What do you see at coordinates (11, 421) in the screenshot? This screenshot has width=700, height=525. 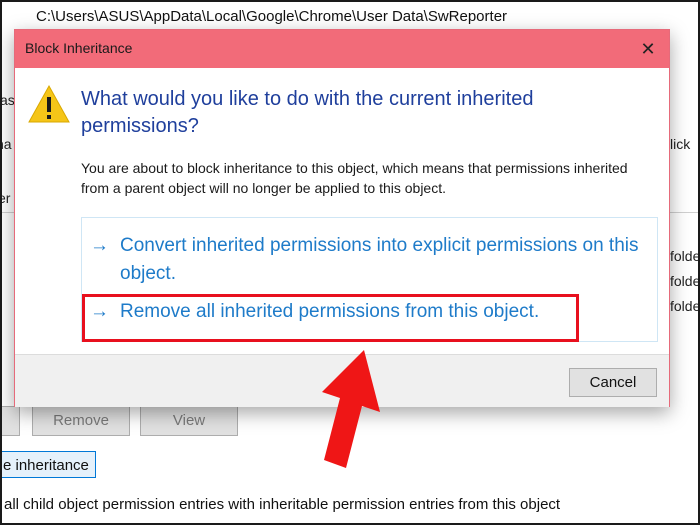 I see `background-add-button` at bounding box center [11, 421].